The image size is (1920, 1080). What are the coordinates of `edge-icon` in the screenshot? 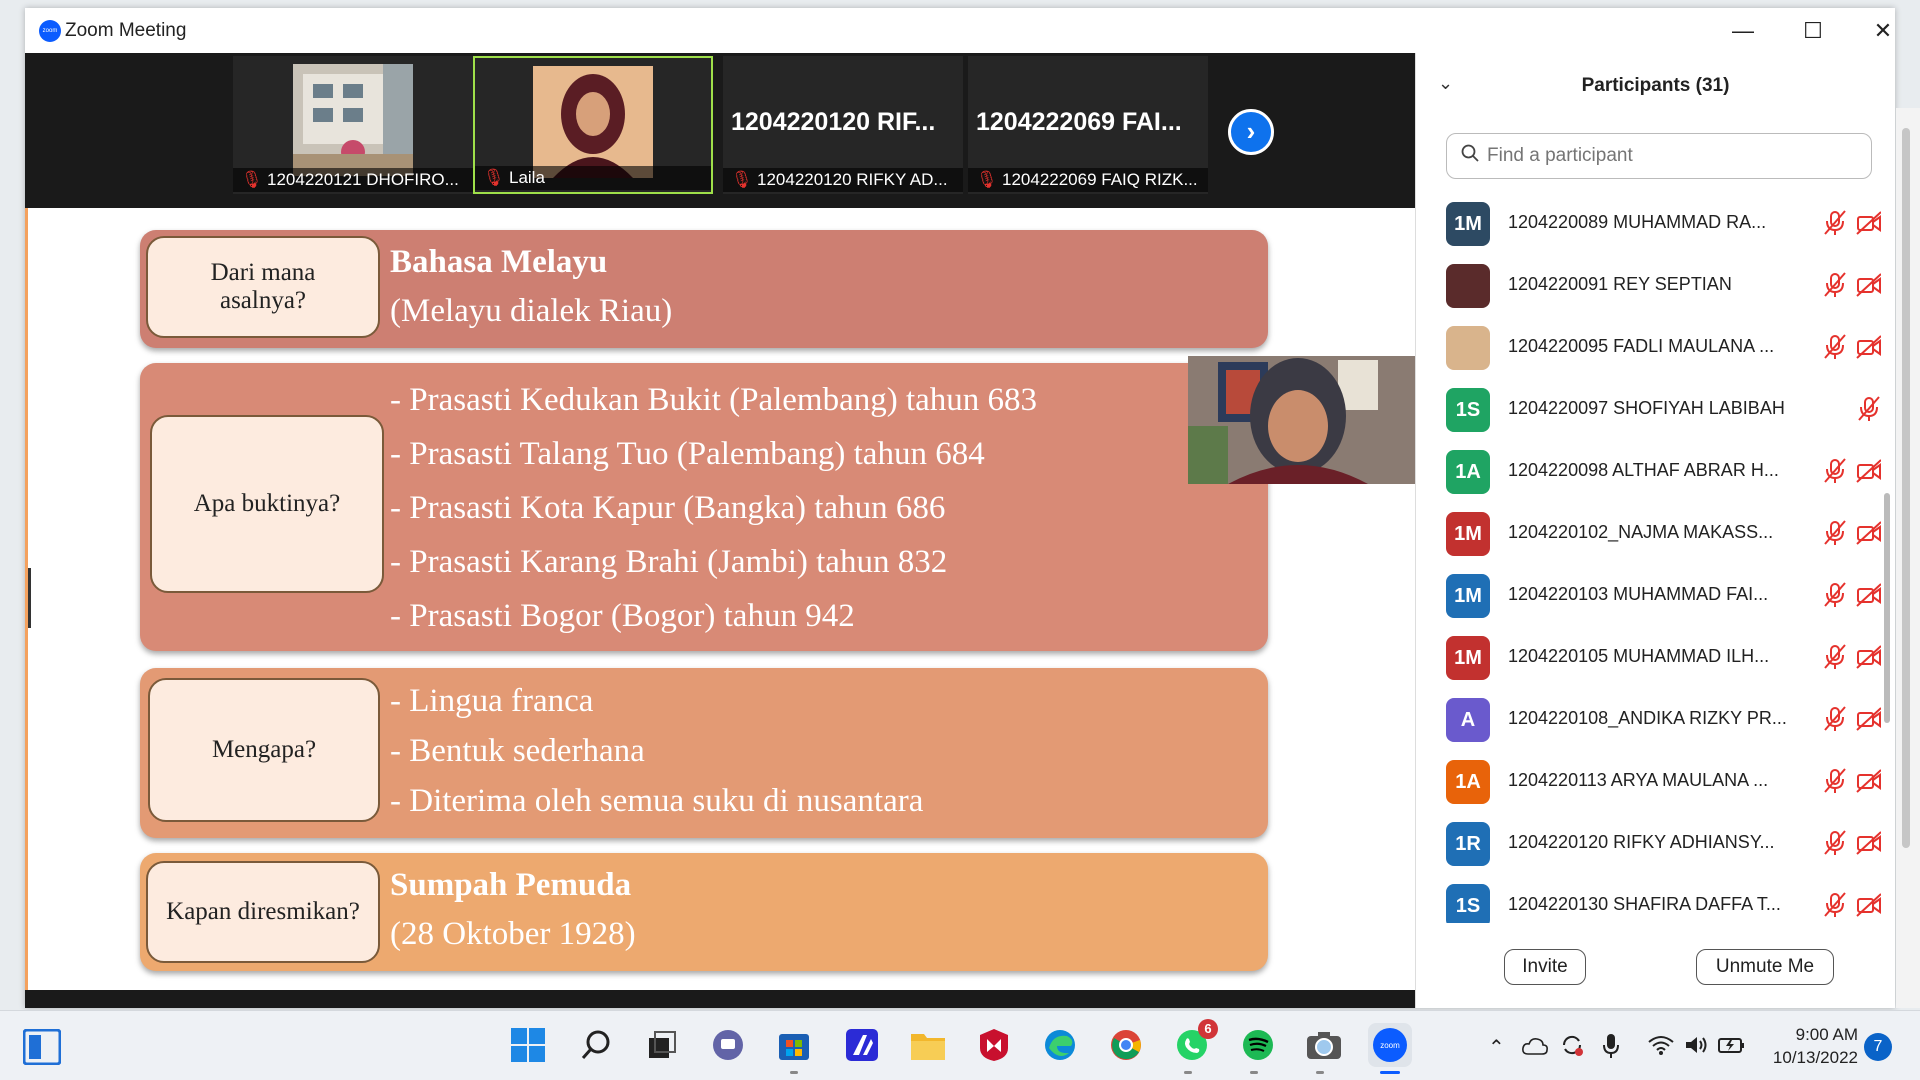 It's located at (1060, 1045).